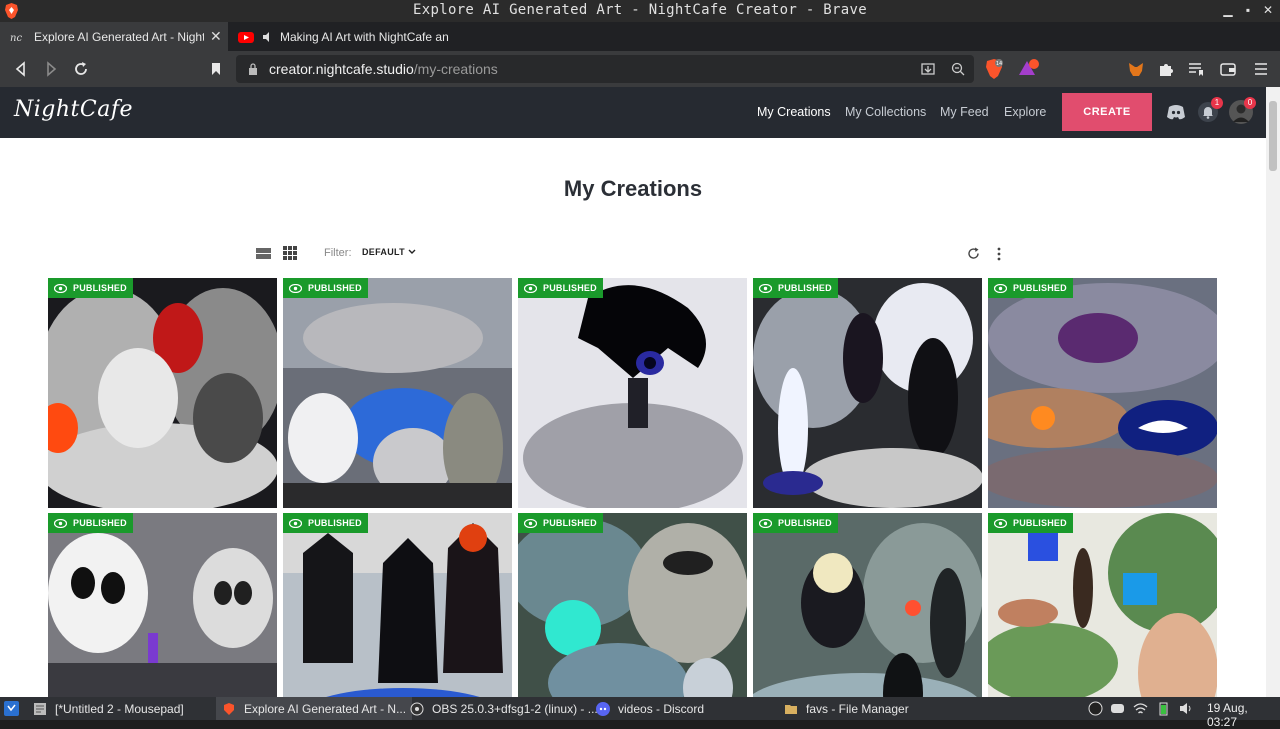 Image resolution: width=1280 pixels, height=729 pixels. What do you see at coordinates (999, 64) in the screenshot?
I see `svg-text: 14` at bounding box center [999, 64].